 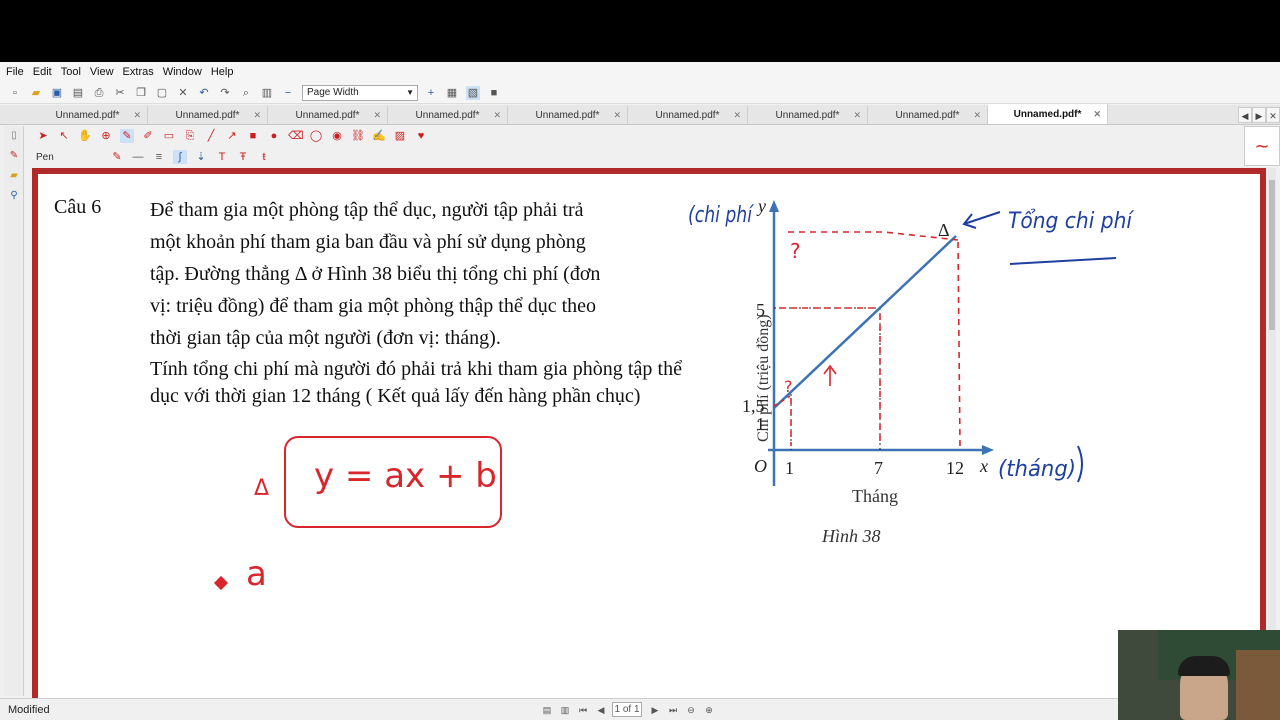 I want to click on image-tool-icon: ▨, so click(x=400, y=136).